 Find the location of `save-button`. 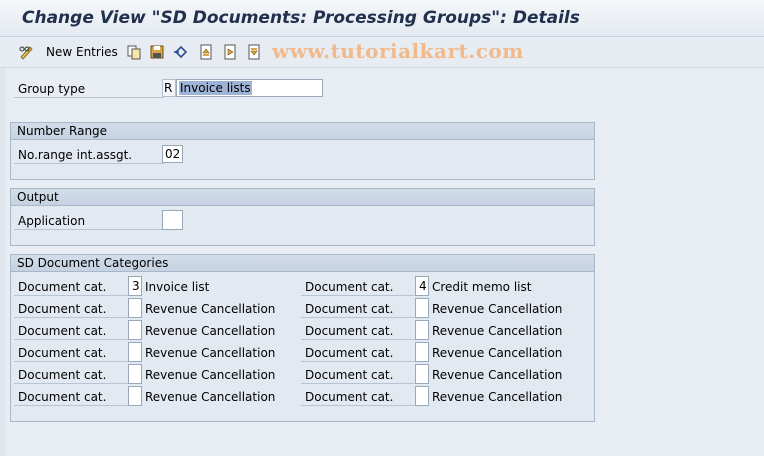

save-button is located at coordinates (157, 52).